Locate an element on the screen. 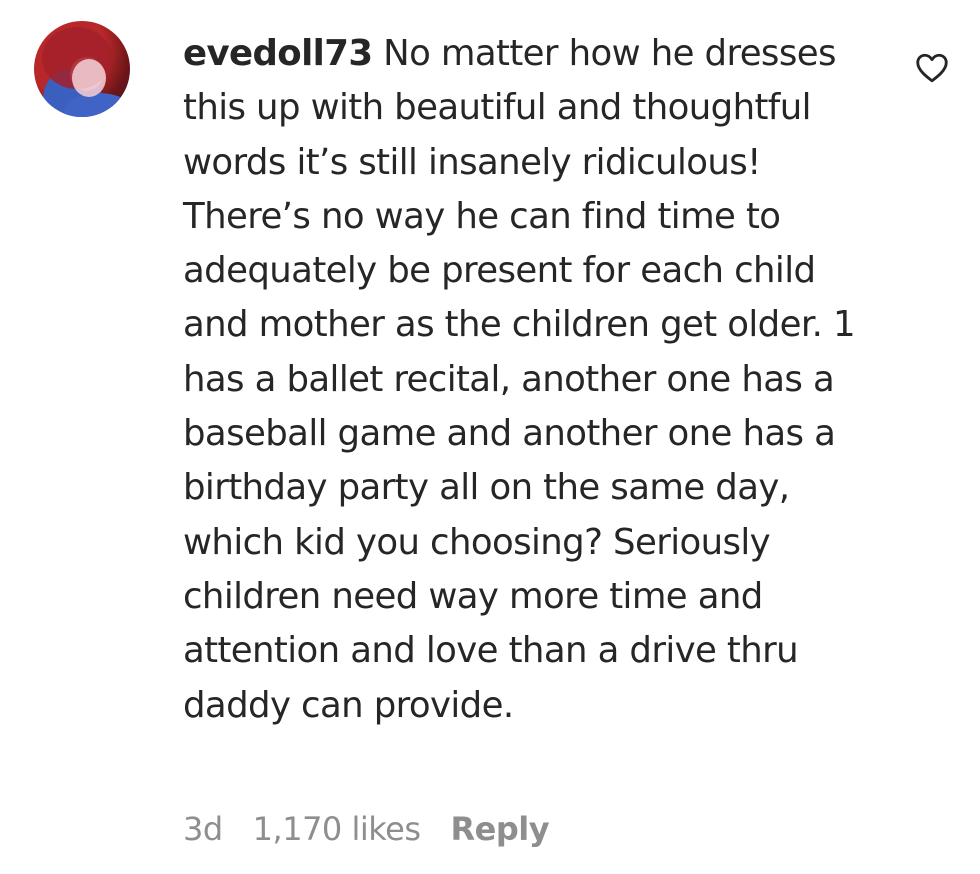 This screenshot has height=874, width=980. reply-button: Reply is located at coordinates (499, 829).